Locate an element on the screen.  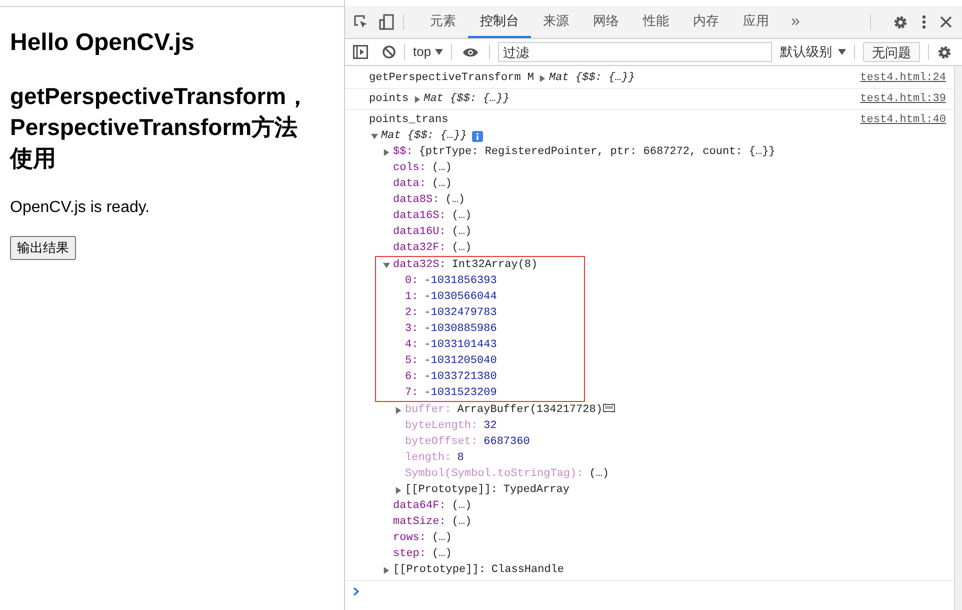
property-key: data32S: is located at coordinates (419, 265).